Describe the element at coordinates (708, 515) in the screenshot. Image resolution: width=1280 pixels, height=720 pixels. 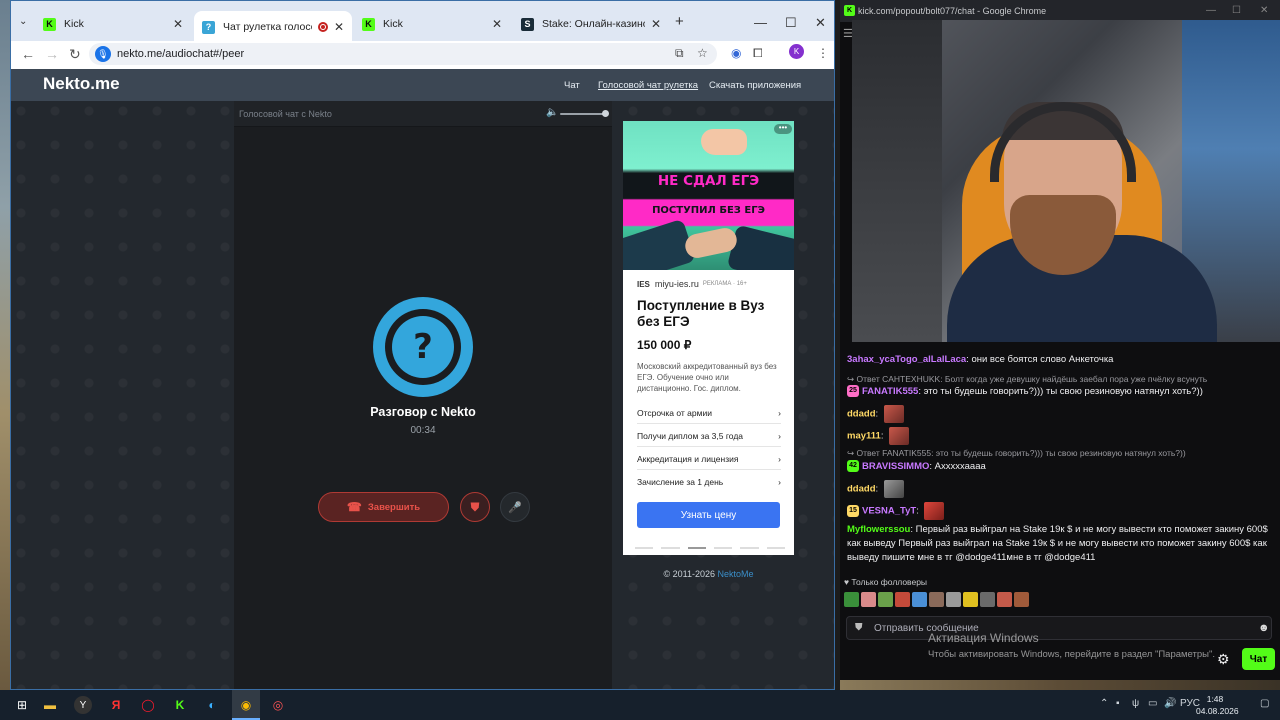
I see `ad-cta-button: Узнать цену` at that location.